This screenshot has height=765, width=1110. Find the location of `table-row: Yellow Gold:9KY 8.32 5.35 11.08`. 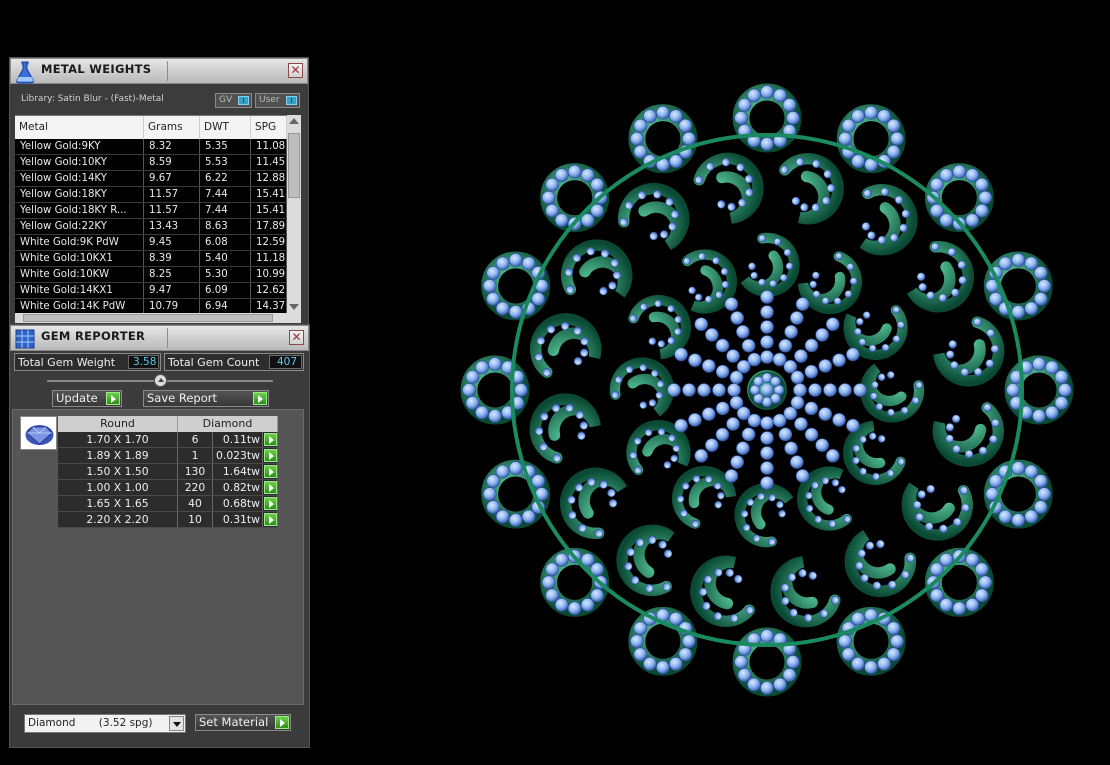

table-row: Yellow Gold:9KY 8.32 5.35 11.08 is located at coordinates (151, 147).